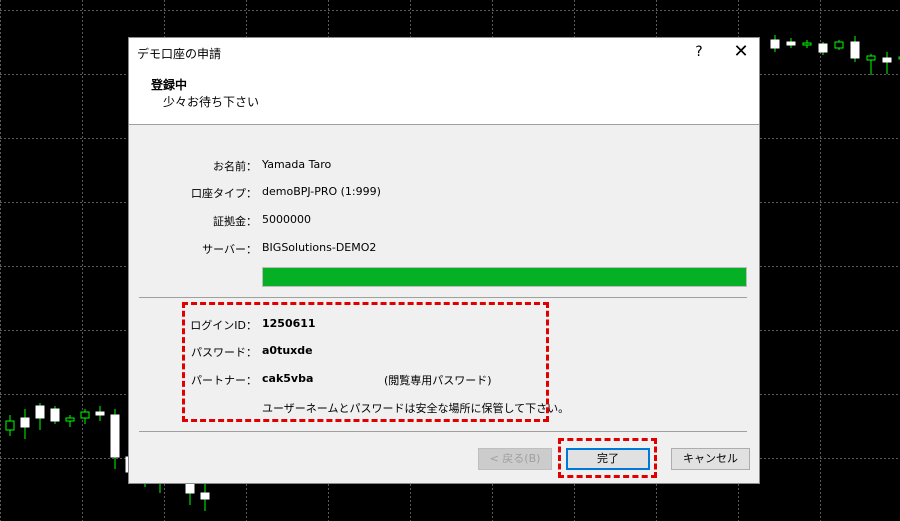 Image resolution: width=900 pixels, height=521 pixels. Describe the element at coordinates (169, 85) in the screenshot. I see `header-title: 登録中` at that location.